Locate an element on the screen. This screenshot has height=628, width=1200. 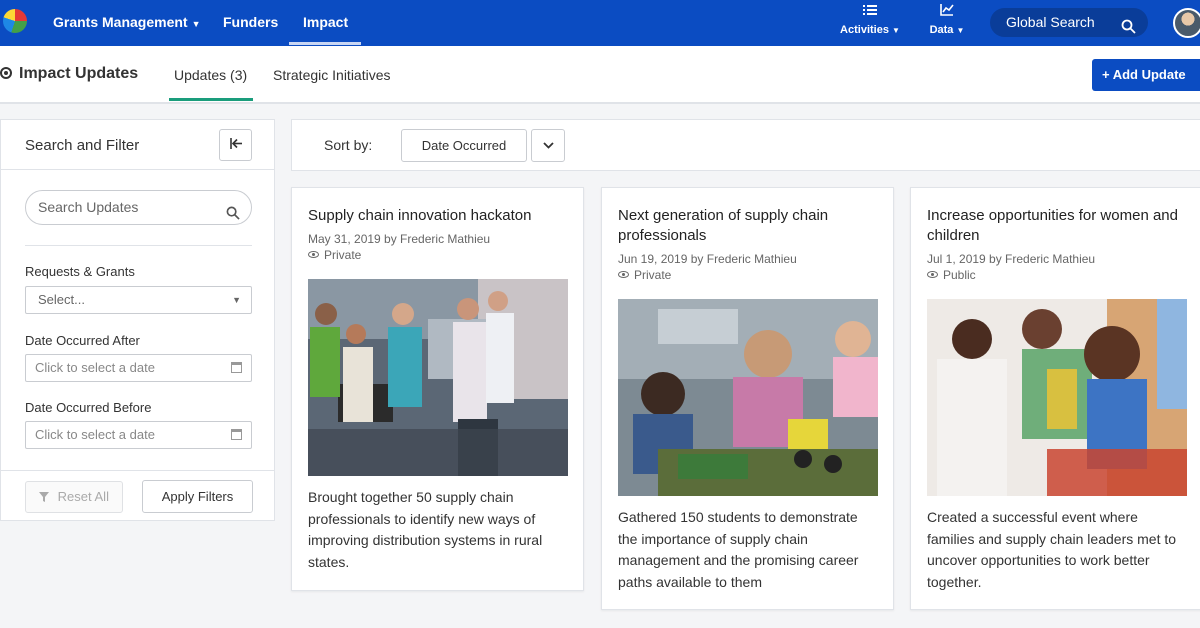
sort-bar: Sort by: Date Occurred is located at coordinates (745, 145).